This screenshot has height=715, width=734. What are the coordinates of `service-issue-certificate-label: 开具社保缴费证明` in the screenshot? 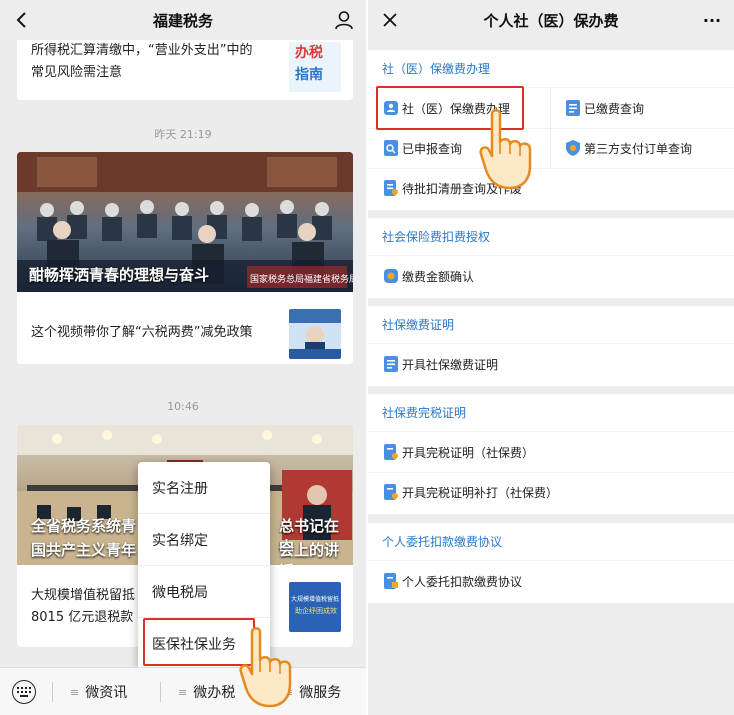 It's located at (450, 364).